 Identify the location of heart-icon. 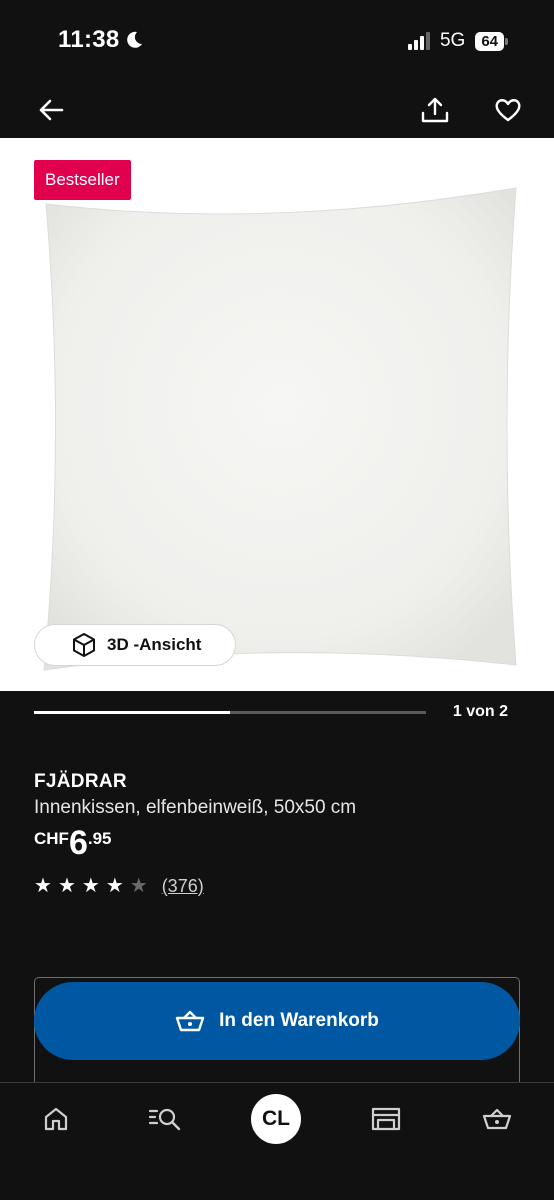
(508, 110).